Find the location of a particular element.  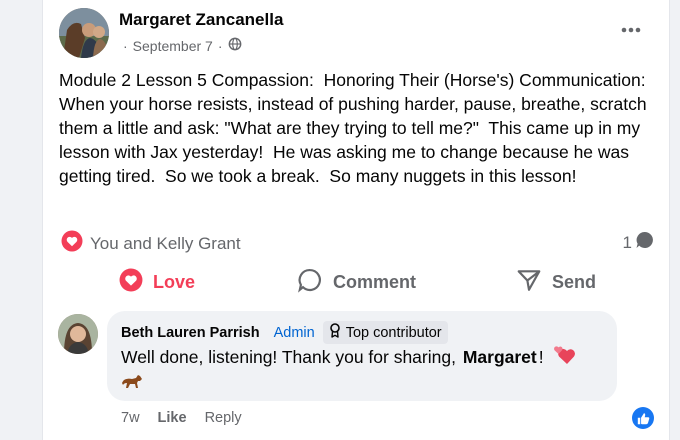

like-reaction-icon is located at coordinates (643, 418).